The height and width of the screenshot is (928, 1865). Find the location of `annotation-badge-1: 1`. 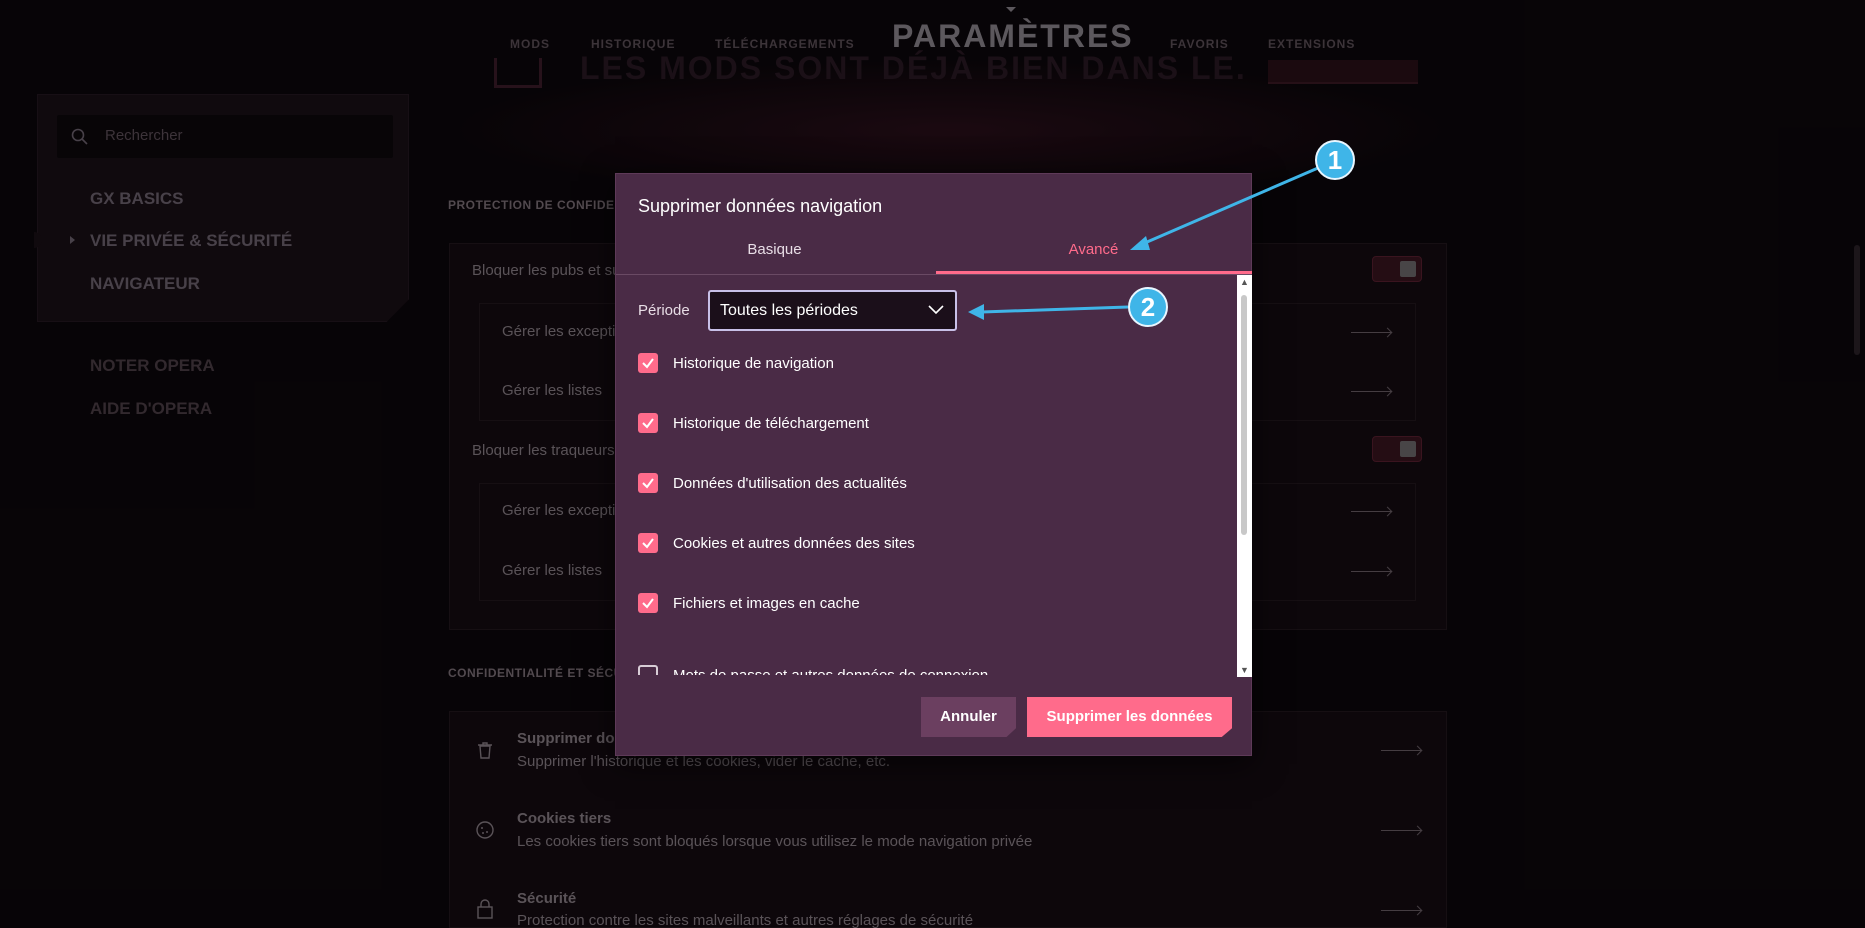

annotation-badge-1: 1 is located at coordinates (1335, 160).